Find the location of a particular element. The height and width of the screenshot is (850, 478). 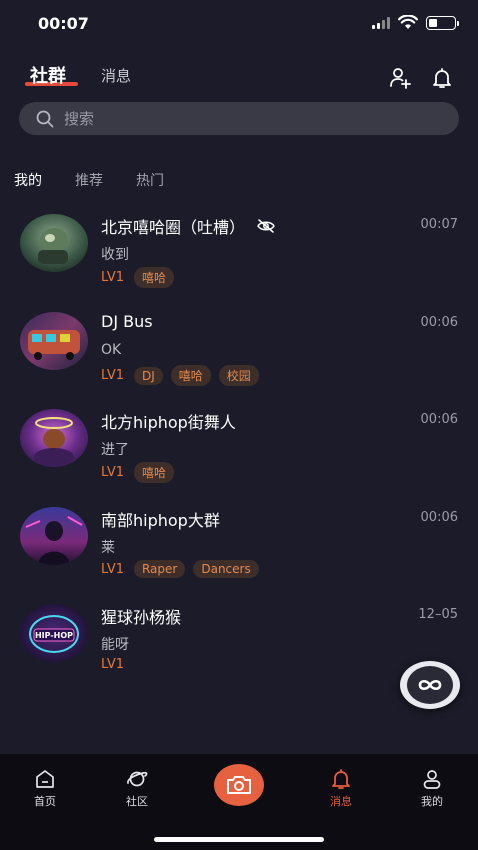

bottom-nav: 首页 社区 消息 我的 is located at coordinates (239, 802).